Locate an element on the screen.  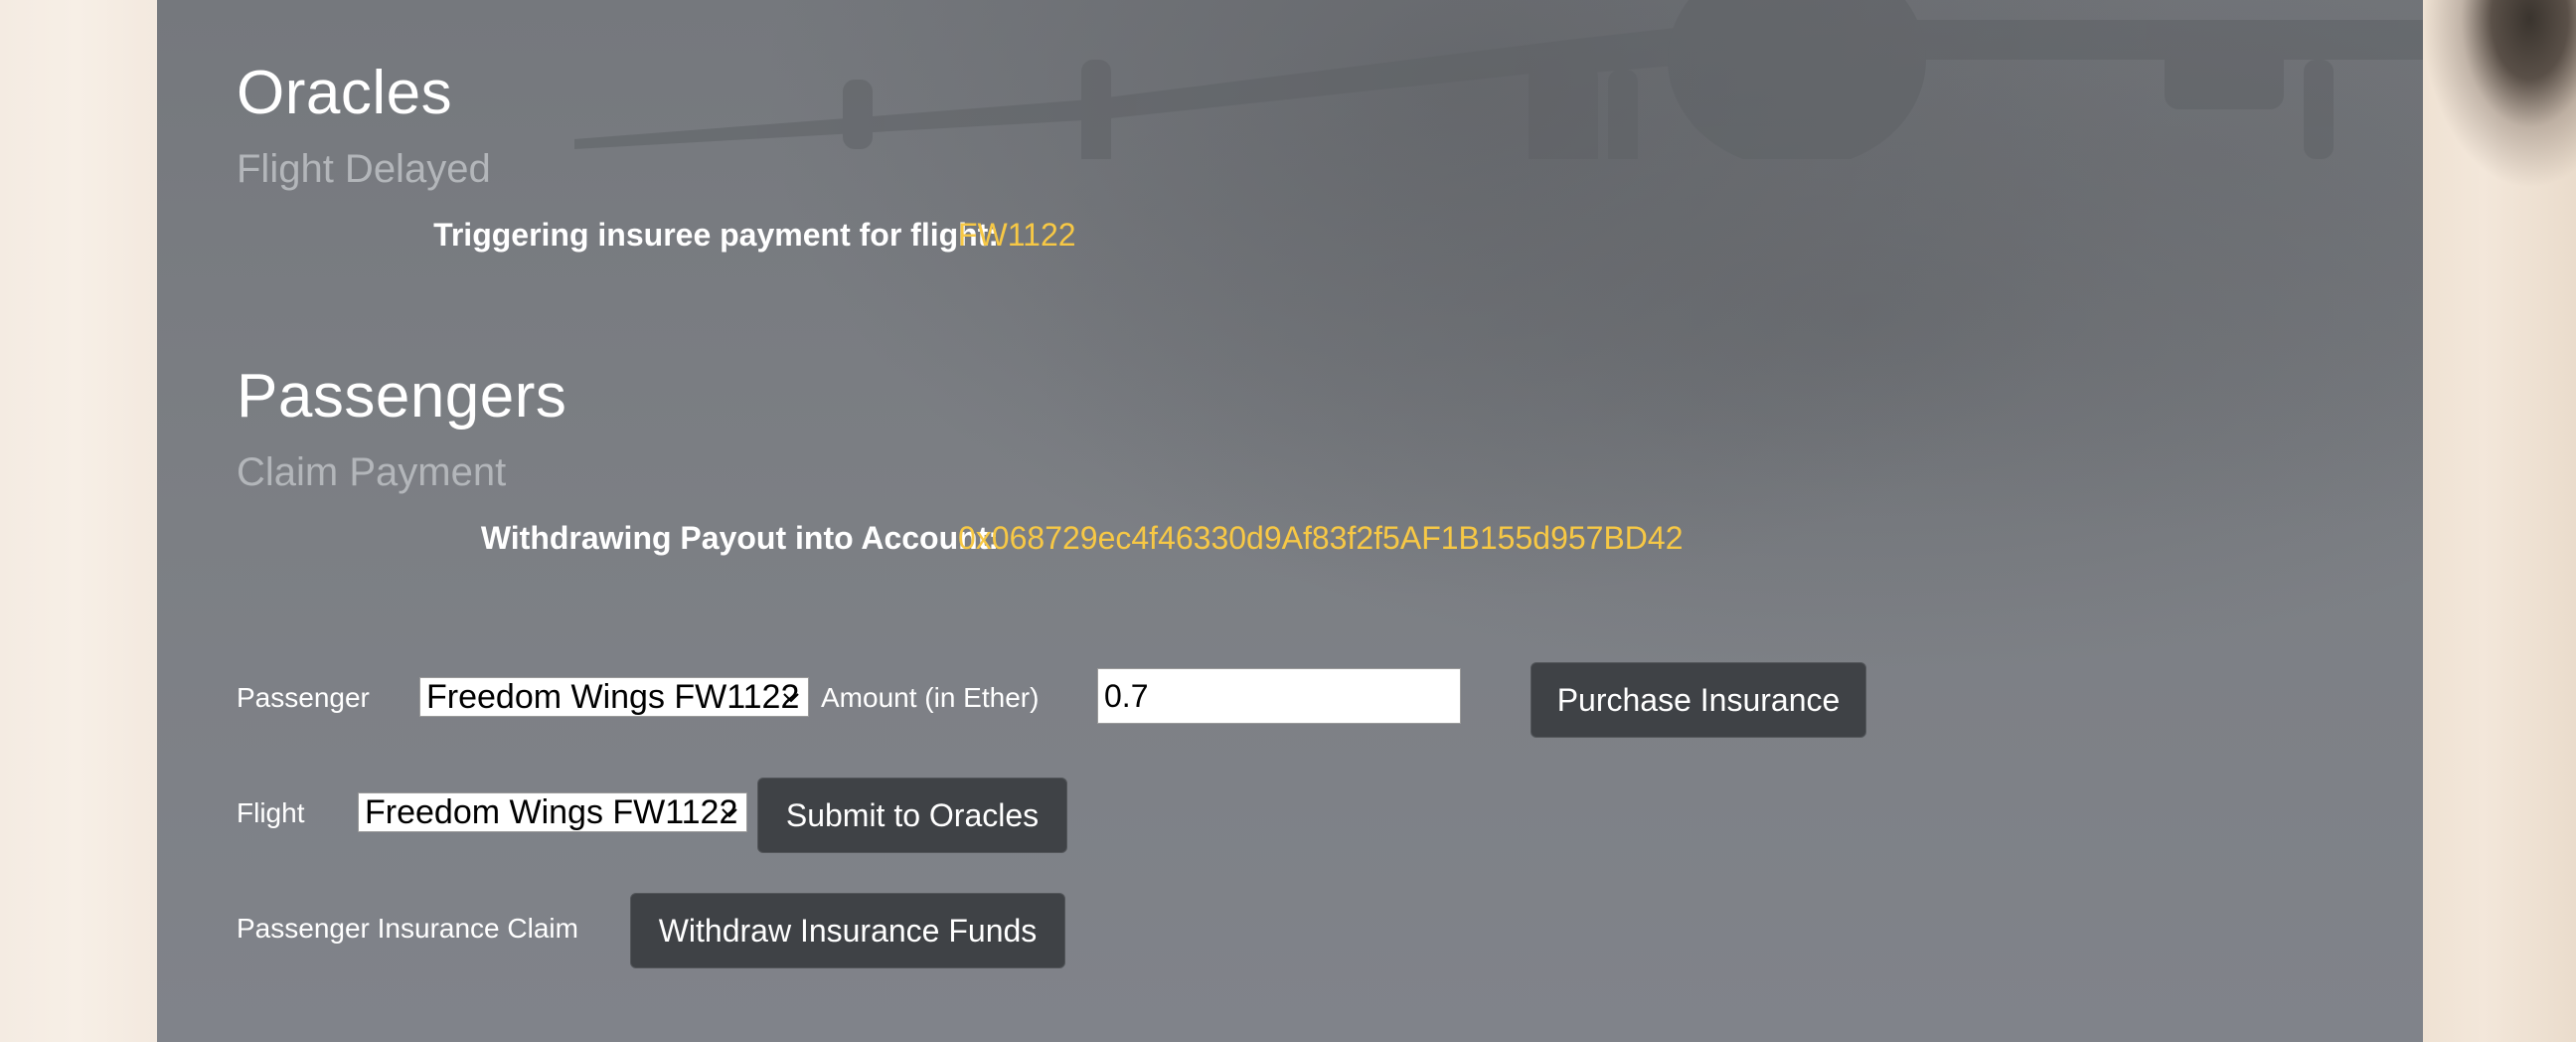
oracles-flight-value: FW1122 is located at coordinates (1017, 235).